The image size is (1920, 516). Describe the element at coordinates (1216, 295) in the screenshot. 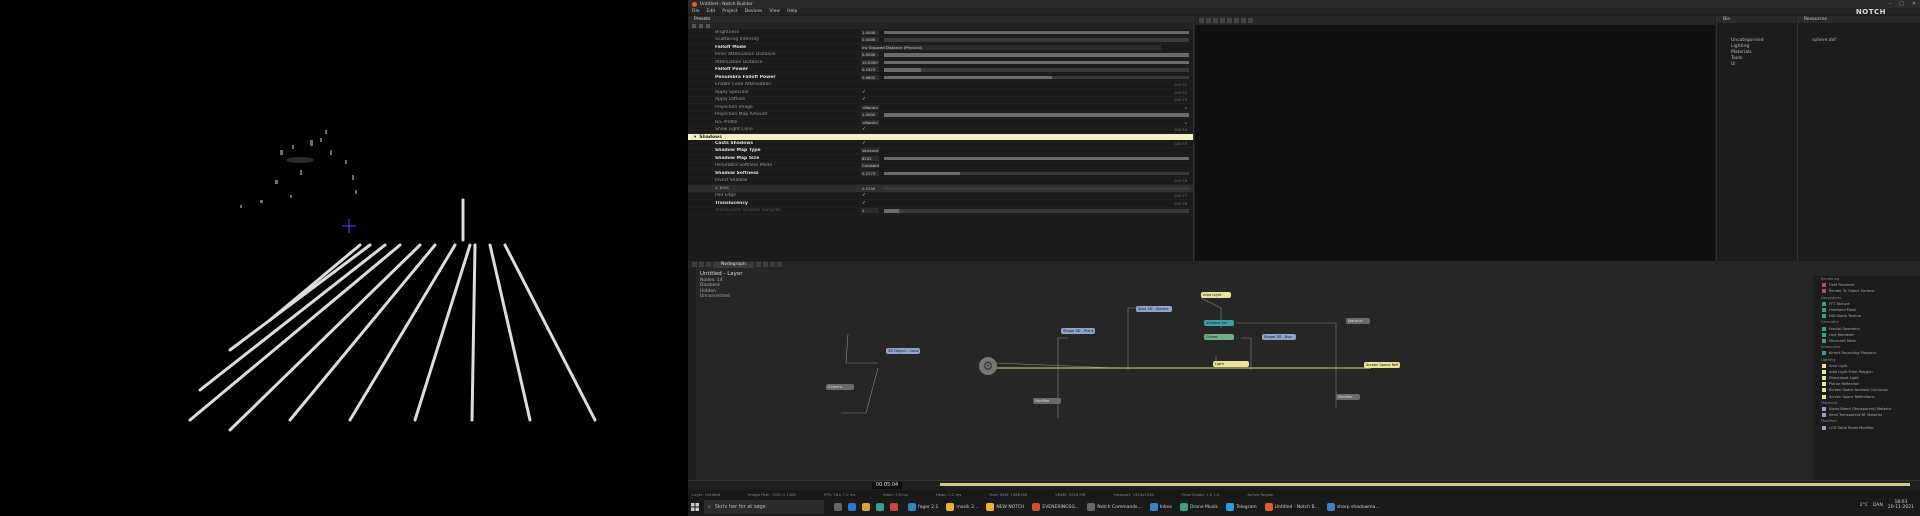

I see `node: Area Light` at that location.